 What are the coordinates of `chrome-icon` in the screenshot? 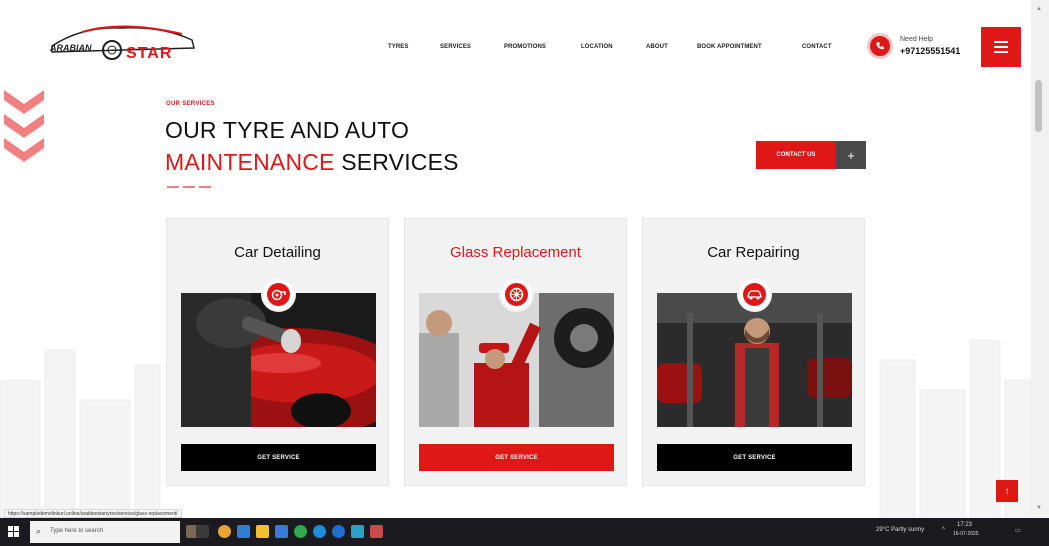 It's located at (224, 531).